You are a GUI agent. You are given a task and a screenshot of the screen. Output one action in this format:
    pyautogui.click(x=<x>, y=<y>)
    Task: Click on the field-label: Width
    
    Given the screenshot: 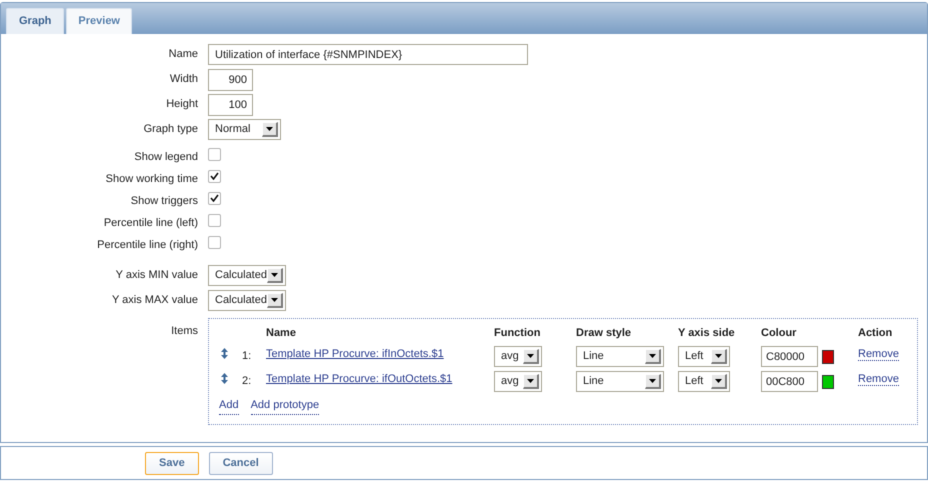 What is the action you would take?
    pyautogui.click(x=183, y=80)
    